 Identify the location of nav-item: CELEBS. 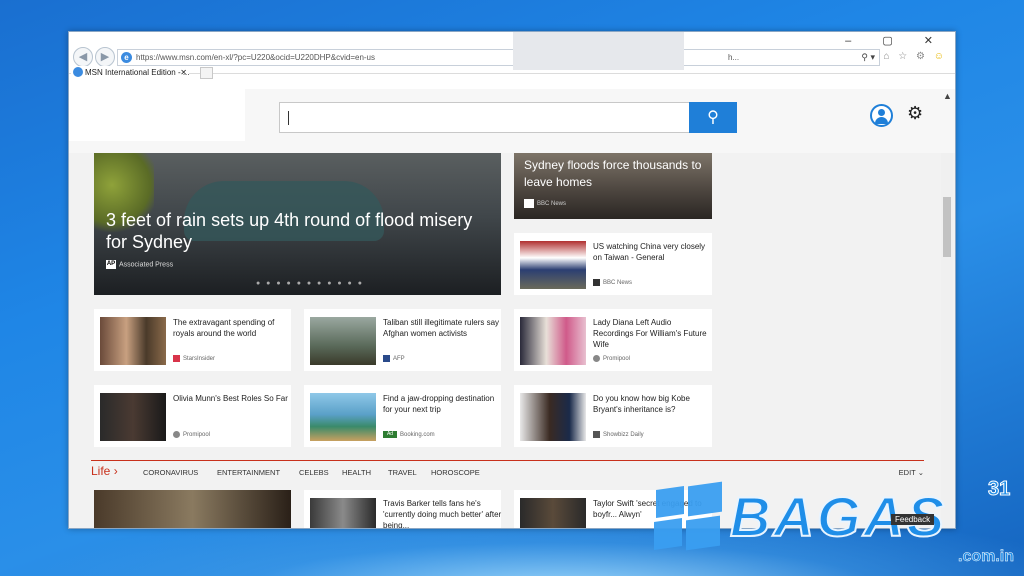
(314, 472).